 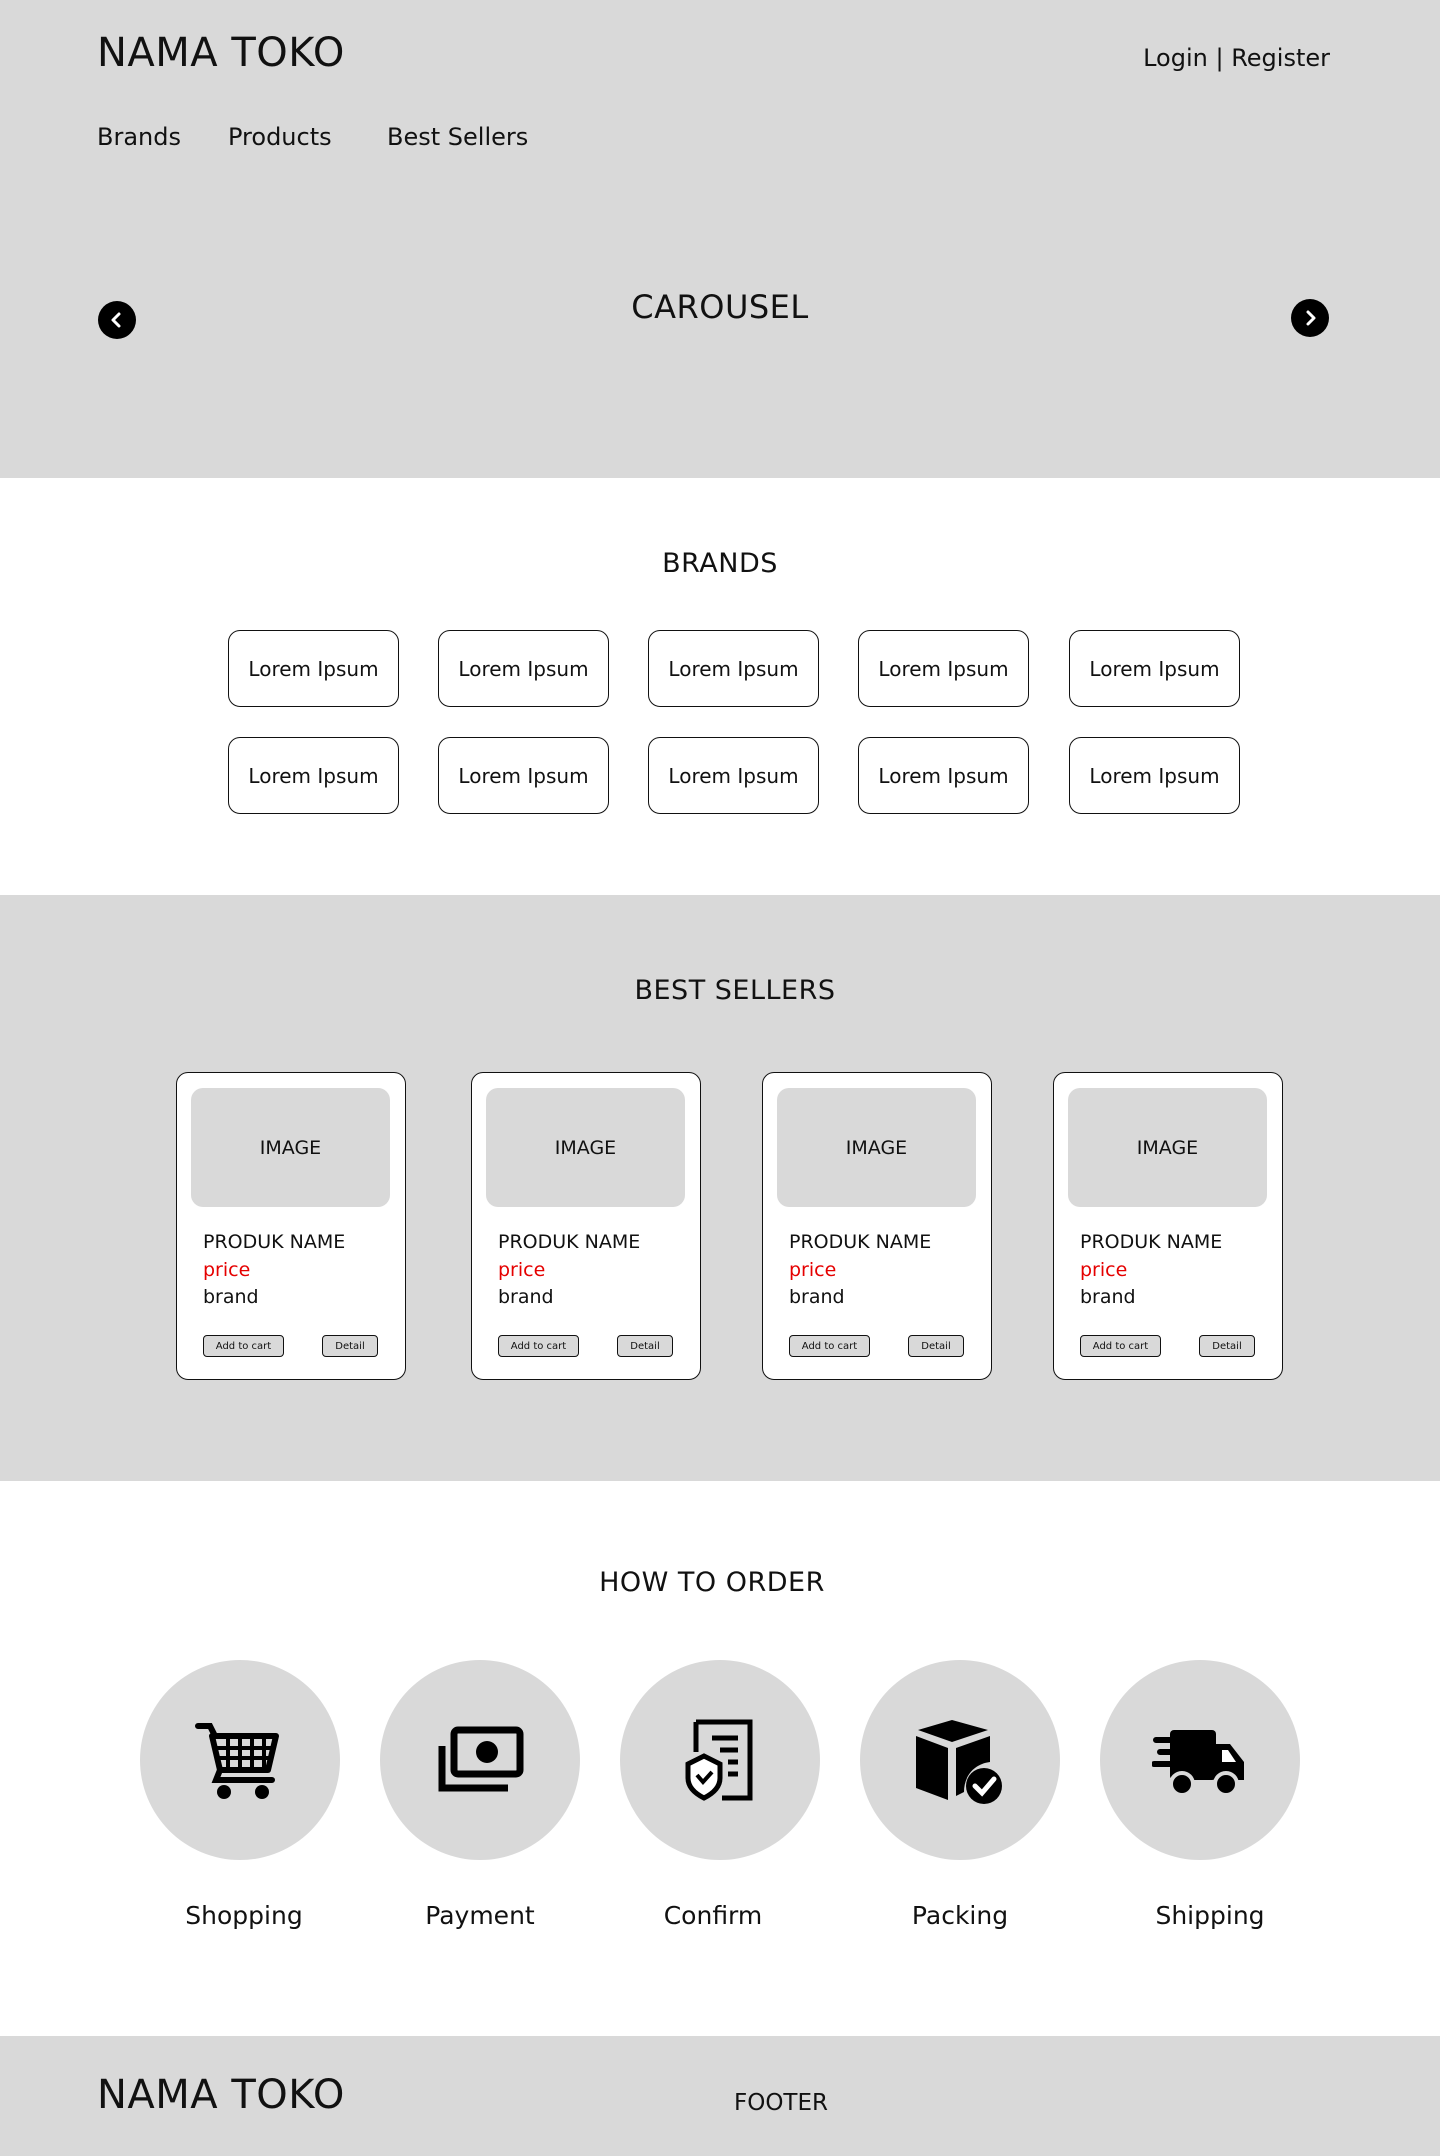 I want to click on document-shield-icon, so click(x=719, y=1760).